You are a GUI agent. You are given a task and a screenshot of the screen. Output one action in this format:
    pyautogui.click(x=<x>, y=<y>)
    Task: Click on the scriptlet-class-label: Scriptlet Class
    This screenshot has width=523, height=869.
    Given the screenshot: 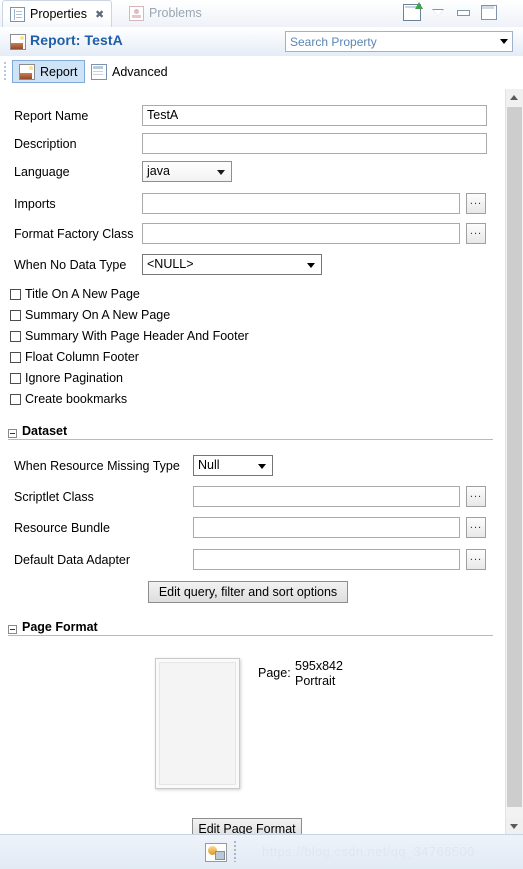 What is the action you would take?
    pyautogui.click(x=54, y=497)
    